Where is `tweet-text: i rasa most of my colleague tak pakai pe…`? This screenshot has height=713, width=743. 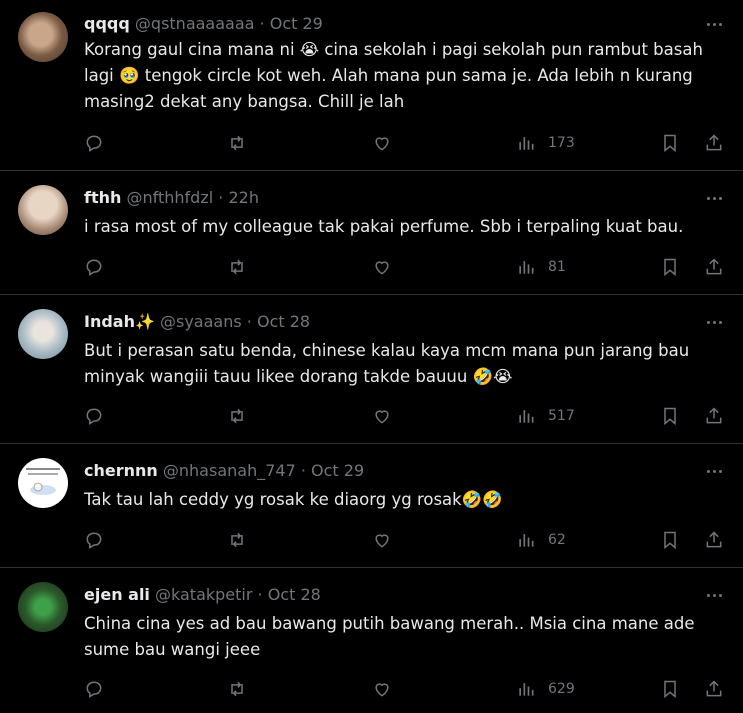 tweet-text: i rasa most of my colleague tak pakai pe… is located at coordinates (384, 226).